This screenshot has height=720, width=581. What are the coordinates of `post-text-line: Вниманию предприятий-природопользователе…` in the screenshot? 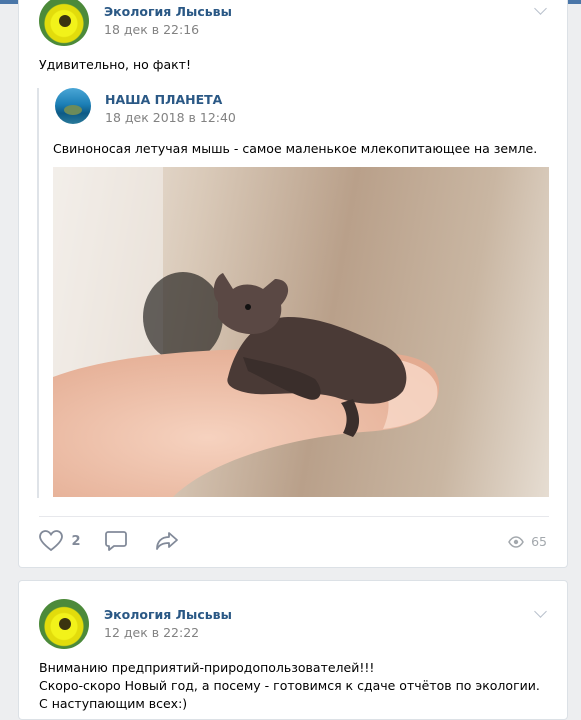 It's located at (207, 667).